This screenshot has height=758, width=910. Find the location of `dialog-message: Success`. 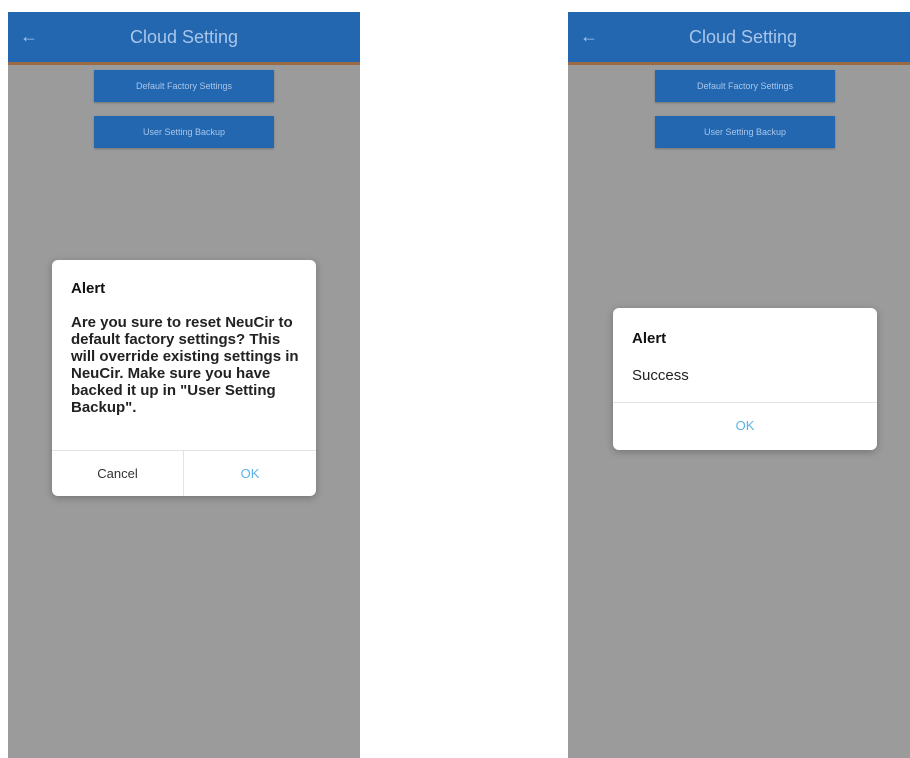

dialog-message: Success is located at coordinates (660, 375).